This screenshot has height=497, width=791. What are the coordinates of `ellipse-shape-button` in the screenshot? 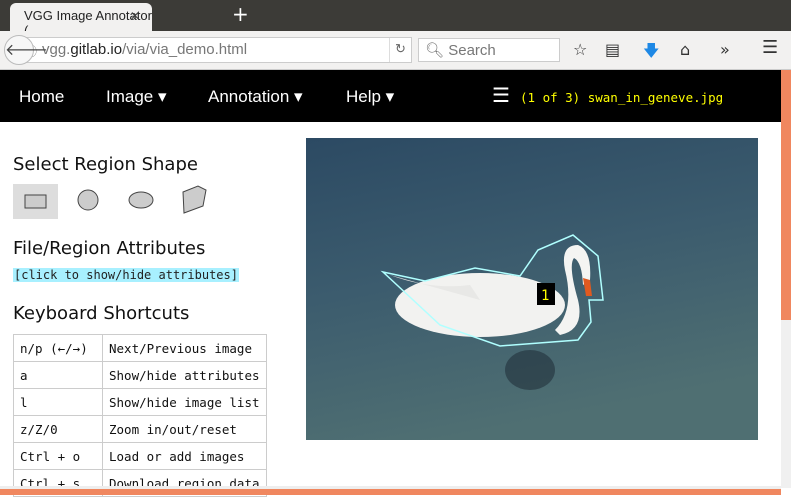 It's located at (141, 201).